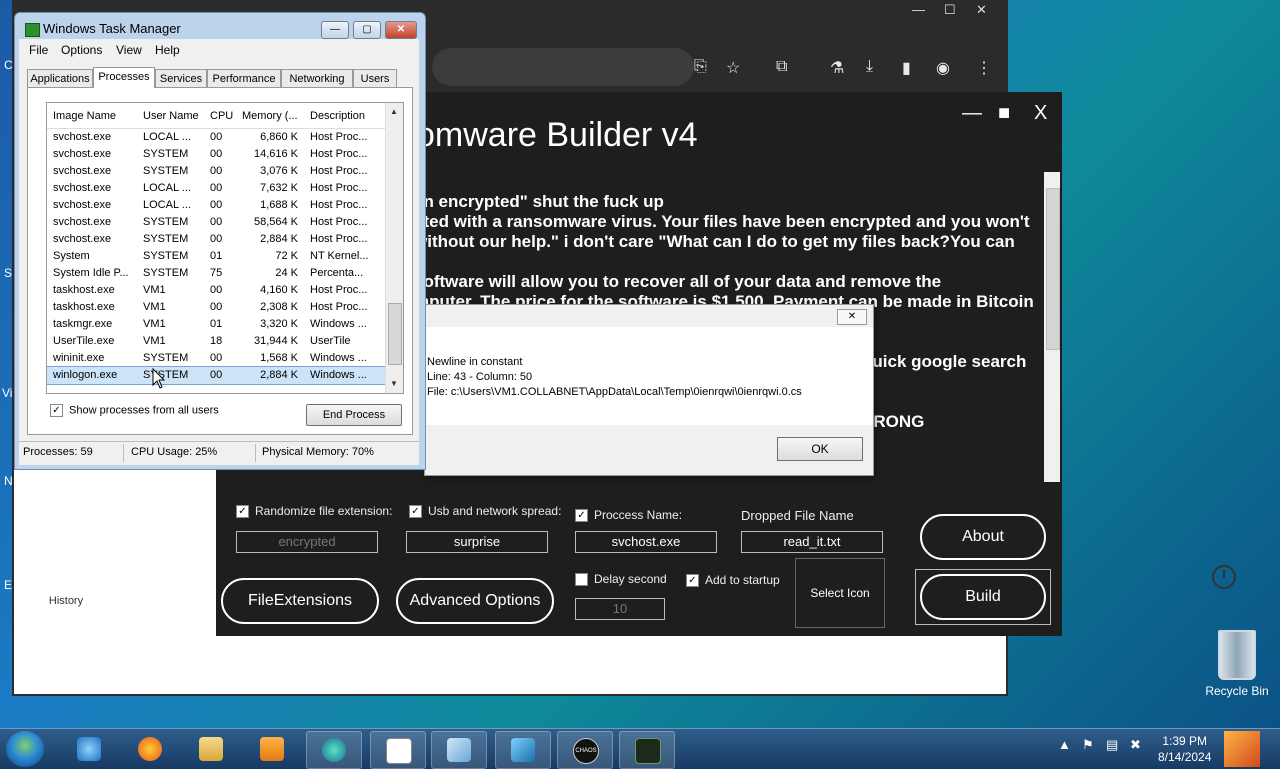 This screenshot has height=769, width=1280. I want to click on ok-button: OK, so click(820, 449).